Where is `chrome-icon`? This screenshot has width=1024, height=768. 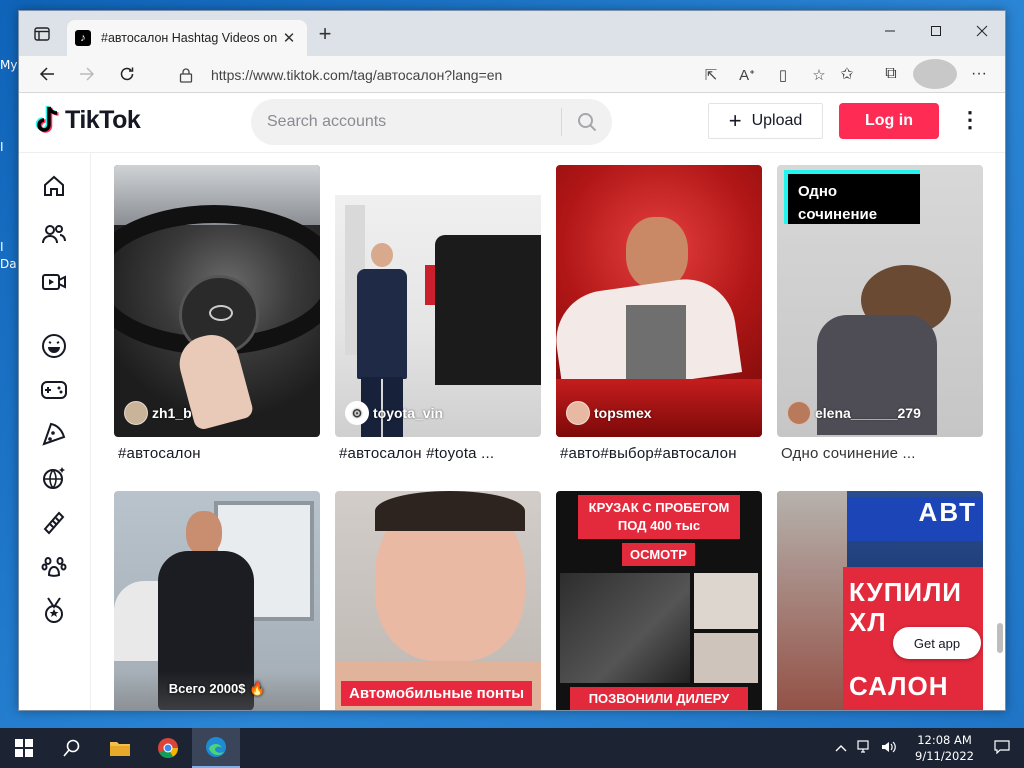 chrome-icon is located at coordinates (168, 748).